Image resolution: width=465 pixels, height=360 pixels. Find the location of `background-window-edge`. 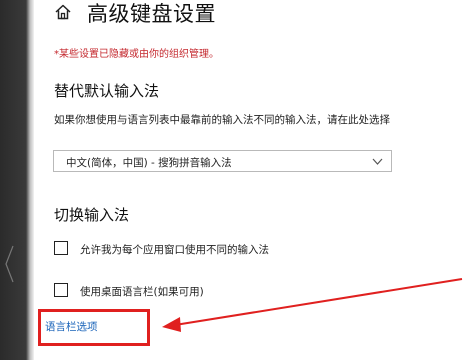

background-window-edge is located at coordinates (17, 180).